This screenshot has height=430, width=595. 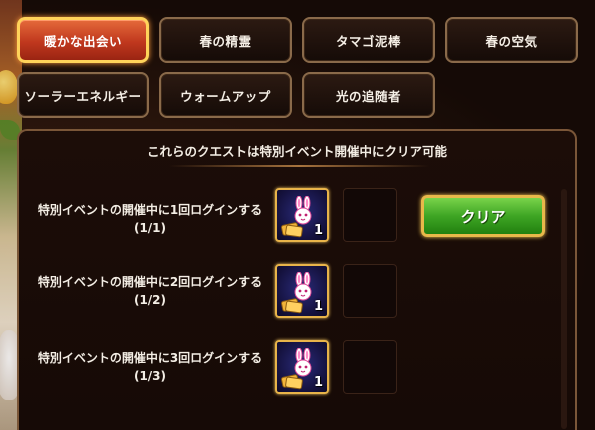 I want to click on quest-progress: (1/3), so click(x=150, y=376).